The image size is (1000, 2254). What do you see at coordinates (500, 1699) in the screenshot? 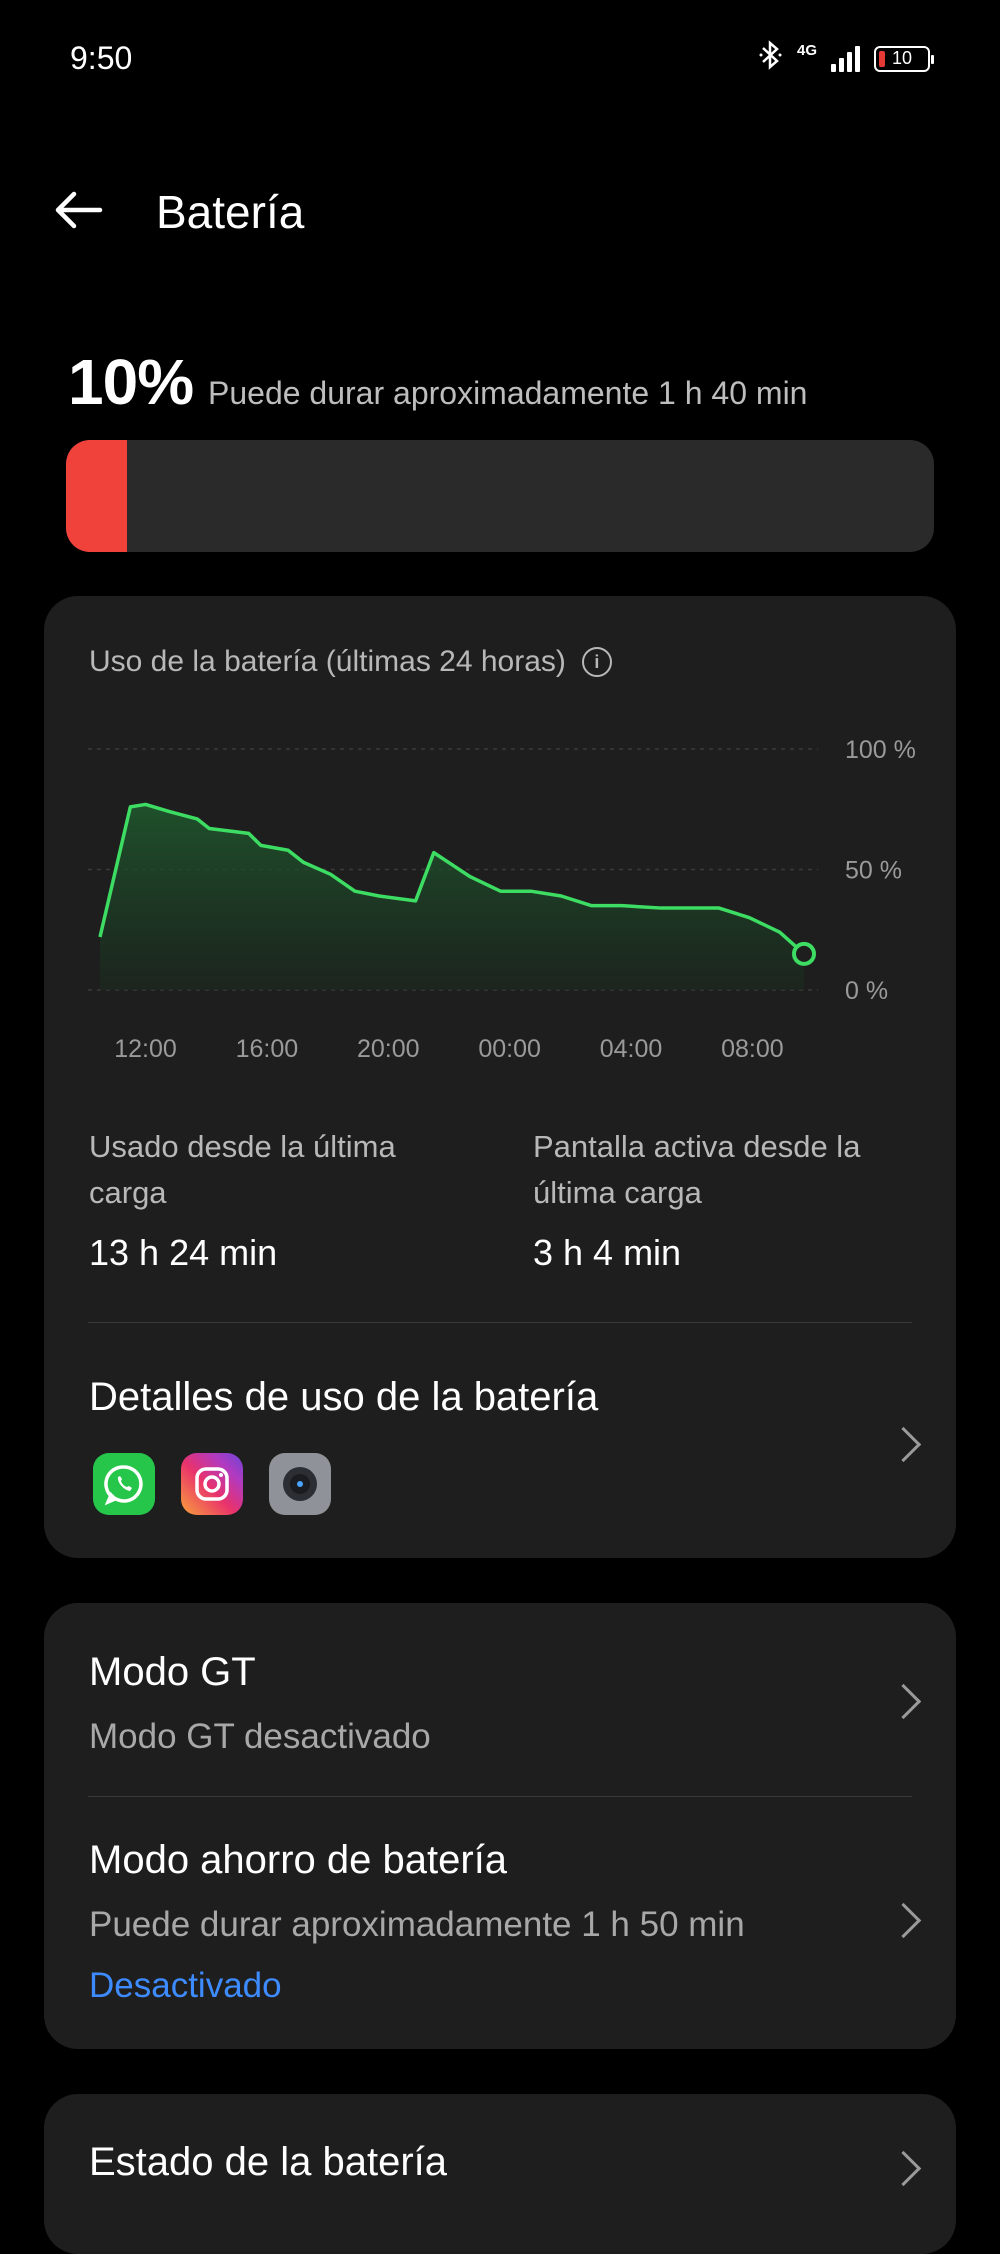
I see `gt-mode-row` at bounding box center [500, 1699].